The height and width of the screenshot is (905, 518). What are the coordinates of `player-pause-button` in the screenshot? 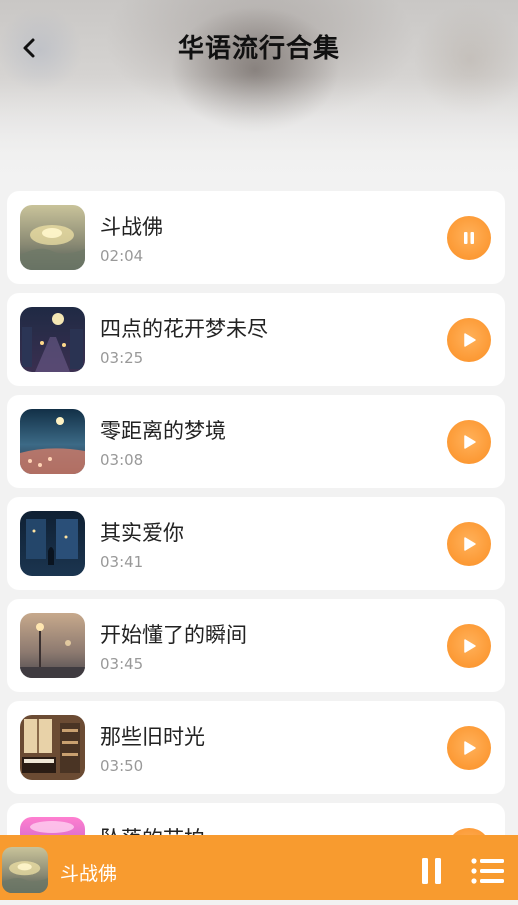 It's located at (432, 871).